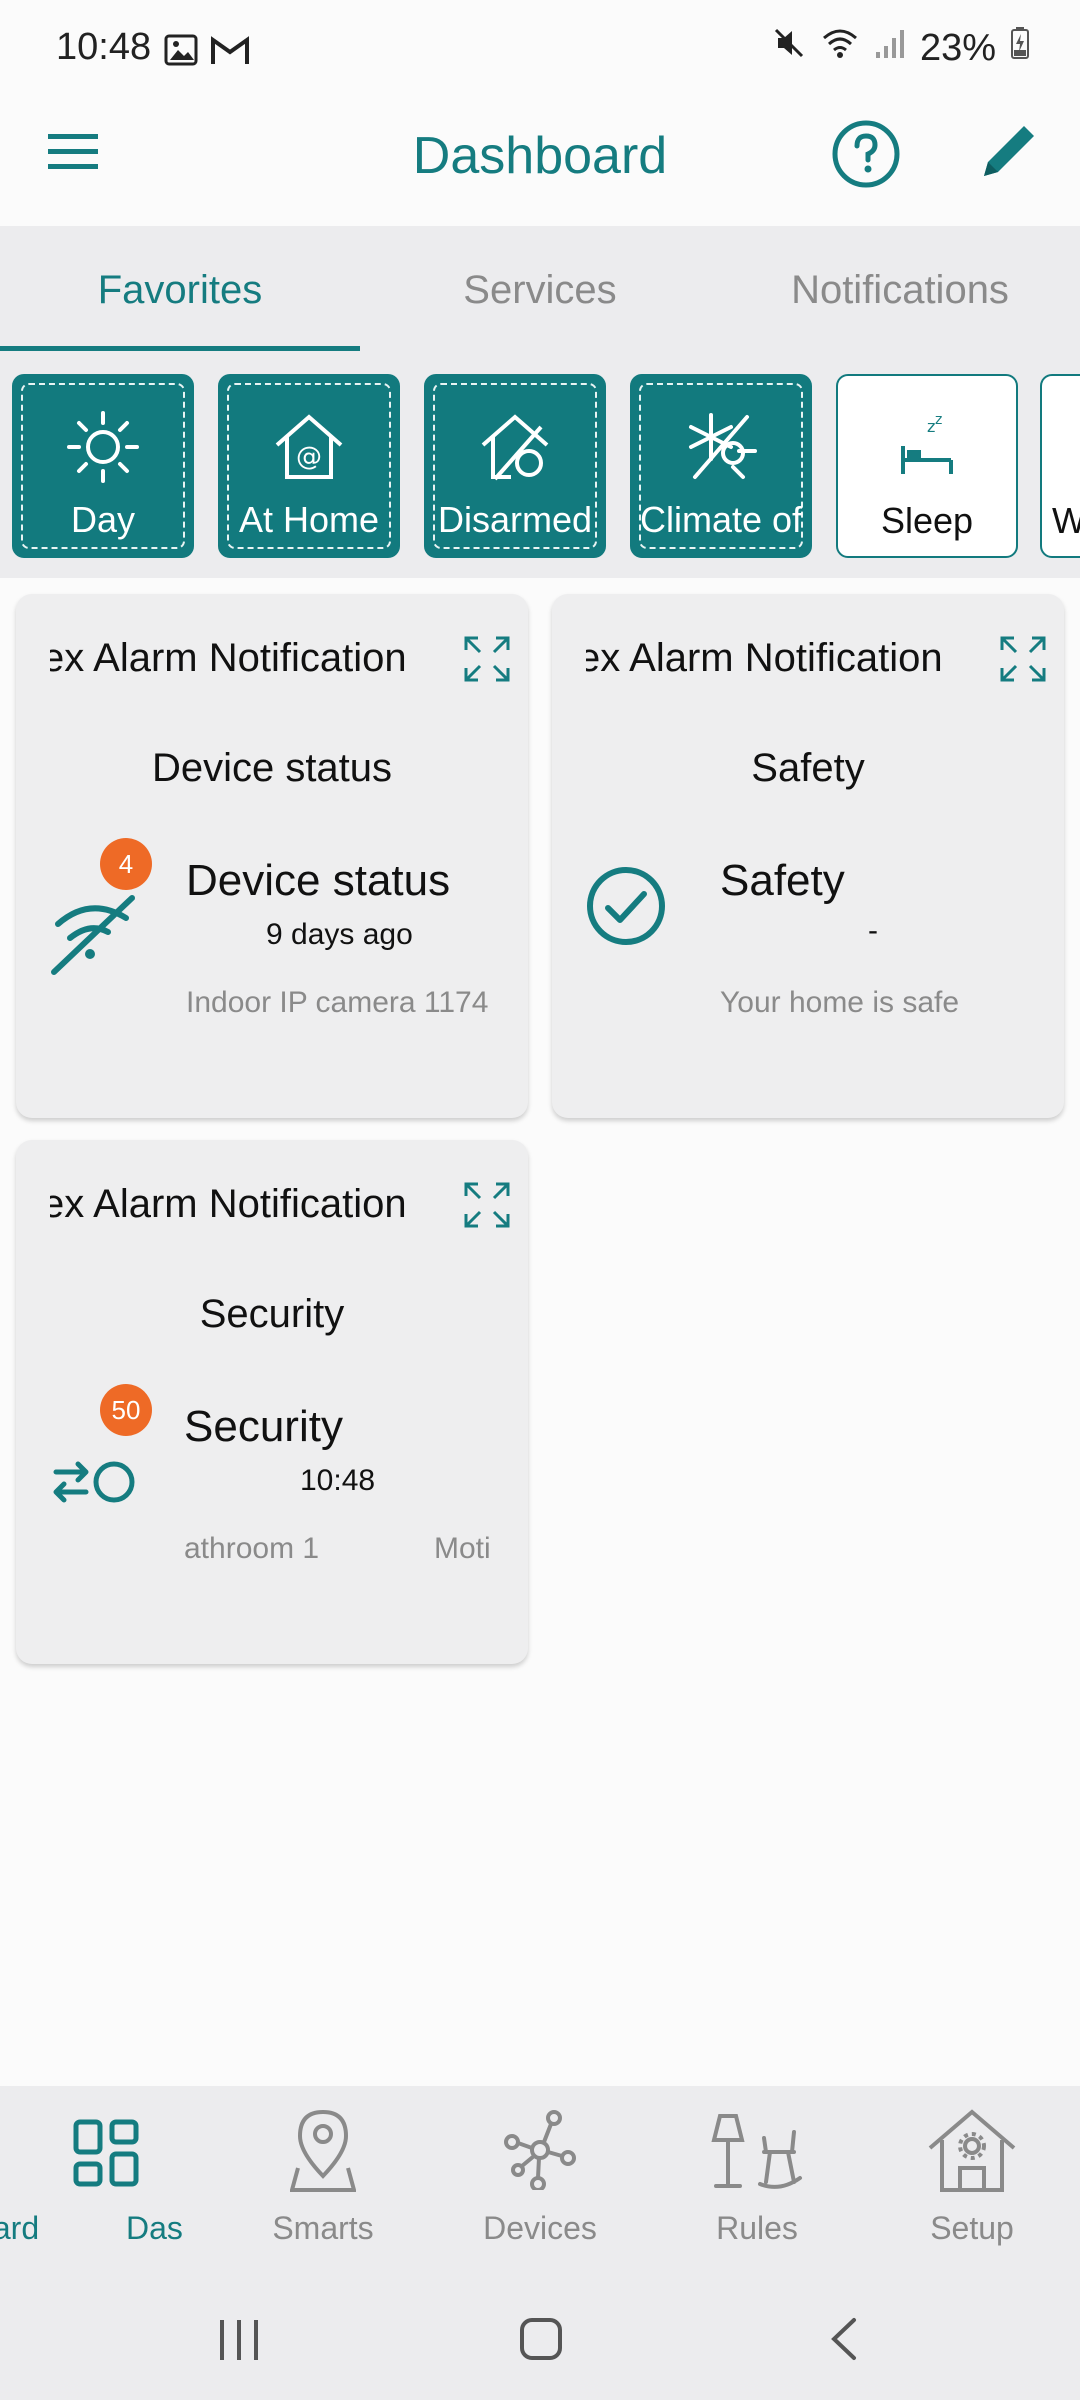 The height and width of the screenshot is (2400, 1080). Describe the element at coordinates (840, 48) in the screenshot. I see `wifi-icon` at that location.